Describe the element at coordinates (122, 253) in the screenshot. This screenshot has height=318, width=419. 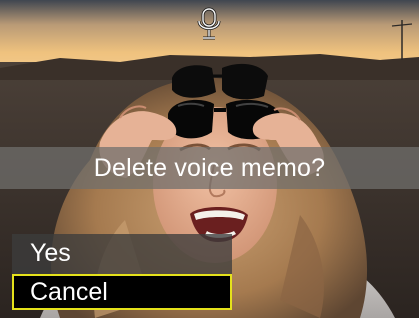
I see `yes-option: Yes` at that location.